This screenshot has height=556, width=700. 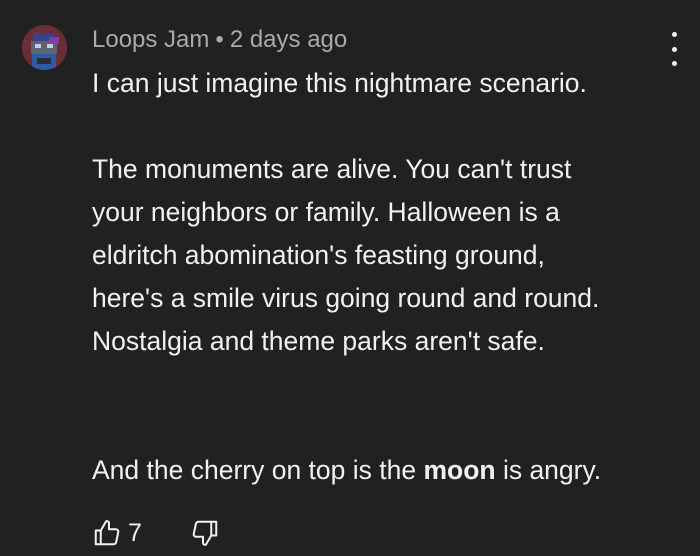 I want to click on comment-line: your neighbors or family. Halloween is a, so click(x=326, y=212).